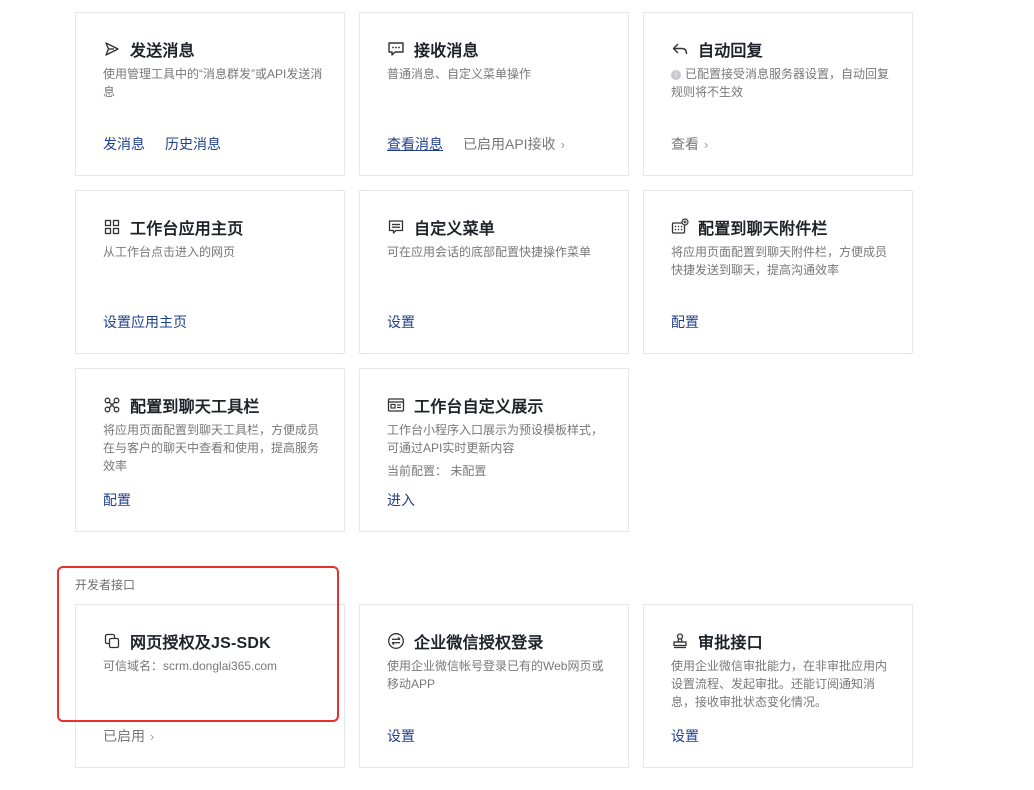  I want to click on keyboard-plus-icon, so click(680, 227).